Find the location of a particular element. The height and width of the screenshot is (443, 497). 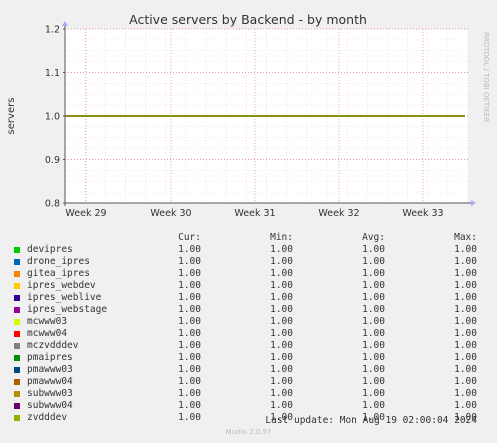

legend-series-name: mcwww04 is located at coordinates (47, 333).